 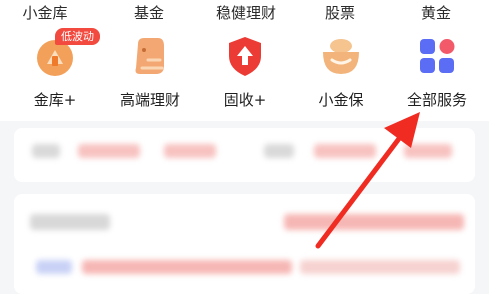 I want to click on vault-plus-icon: 低波动, so click(x=66, y=53).